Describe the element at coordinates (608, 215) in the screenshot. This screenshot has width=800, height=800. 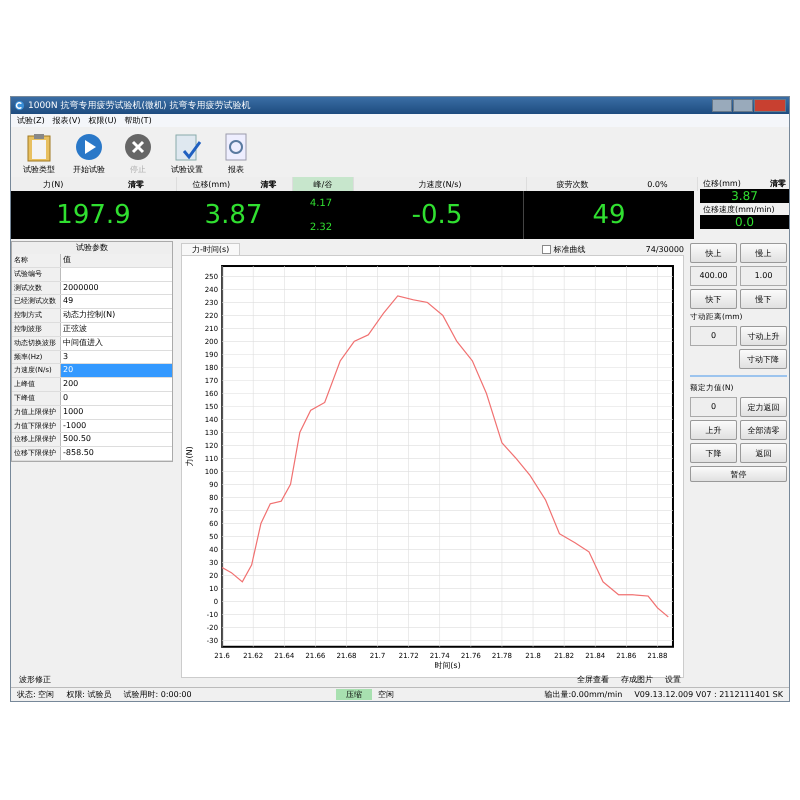
I see `cycle-count-display: 49` at that location.